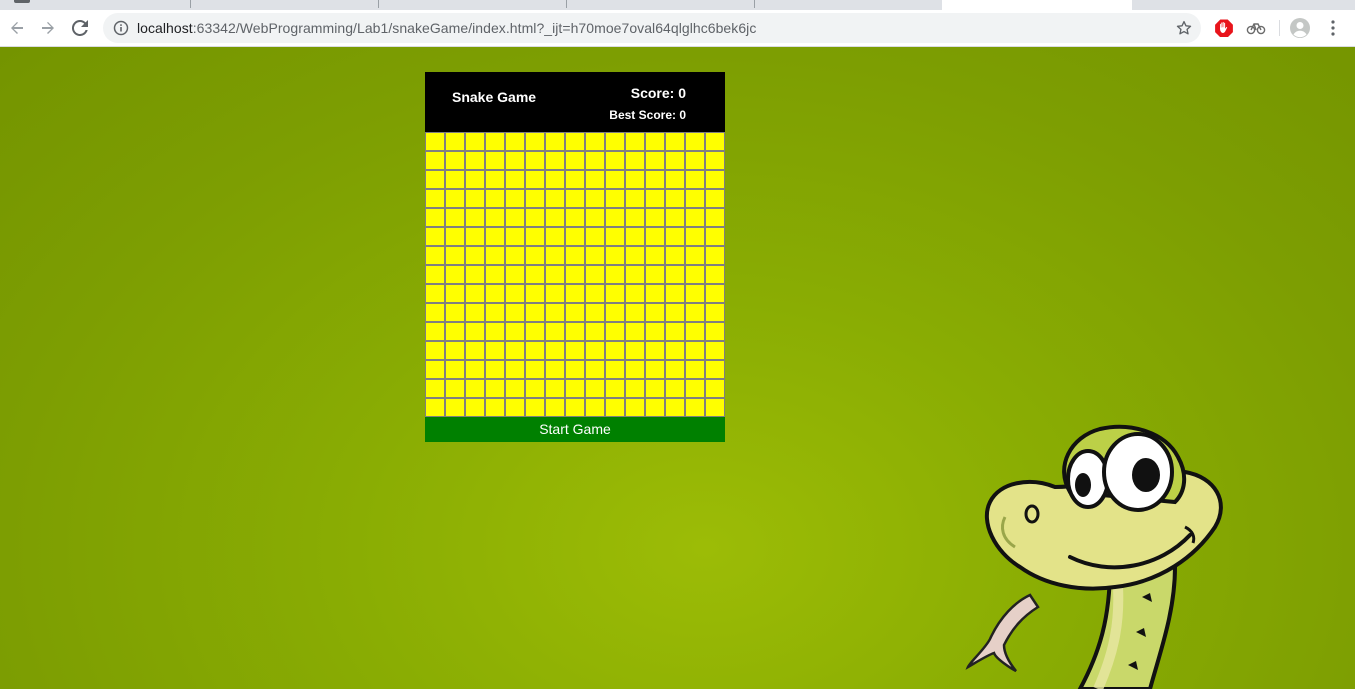  Describe the element at coordinates (1256, 28) in the screenshot. I see `extension-button` at that location.